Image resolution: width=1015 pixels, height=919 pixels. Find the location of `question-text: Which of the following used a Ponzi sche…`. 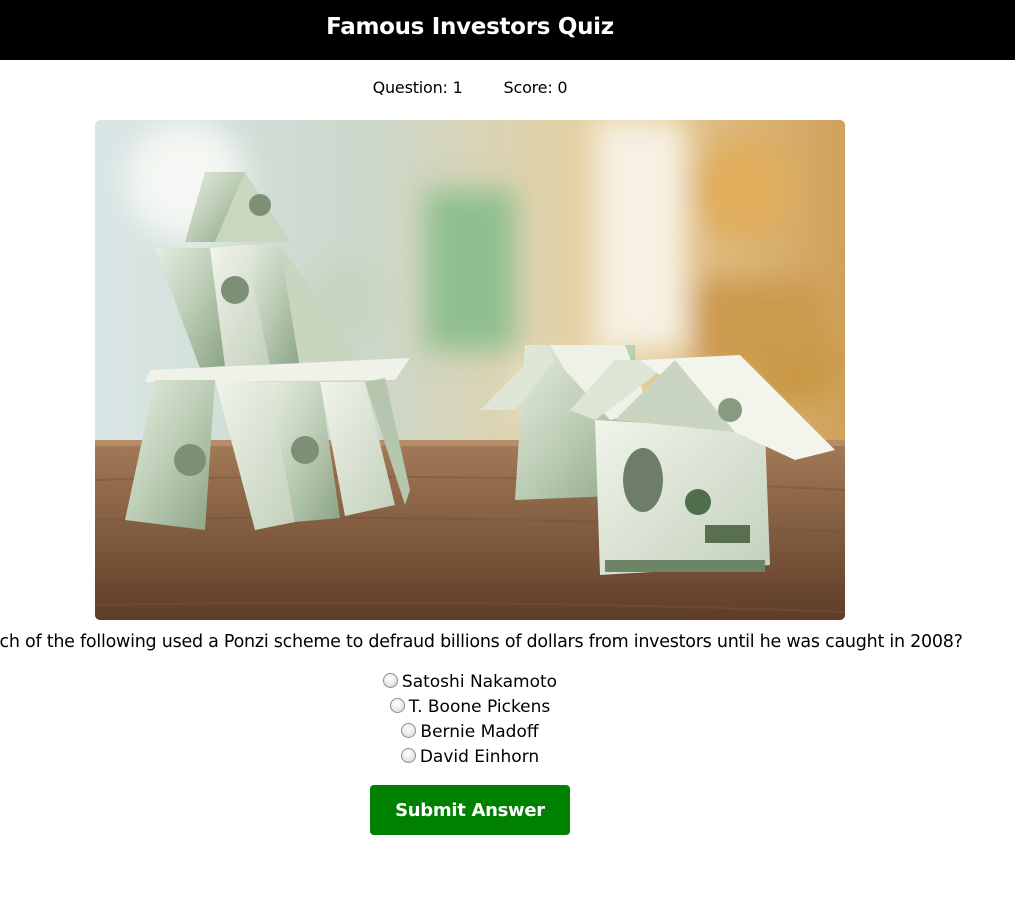

question-text: Which of the following used a Ponzi sche… is located at coordinates (507, 642).